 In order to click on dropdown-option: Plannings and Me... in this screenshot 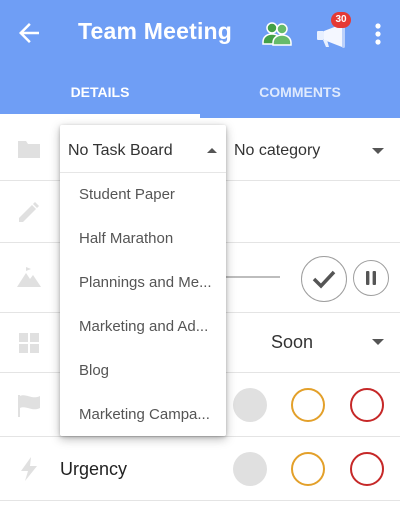, I will do `click(143, 283)`.